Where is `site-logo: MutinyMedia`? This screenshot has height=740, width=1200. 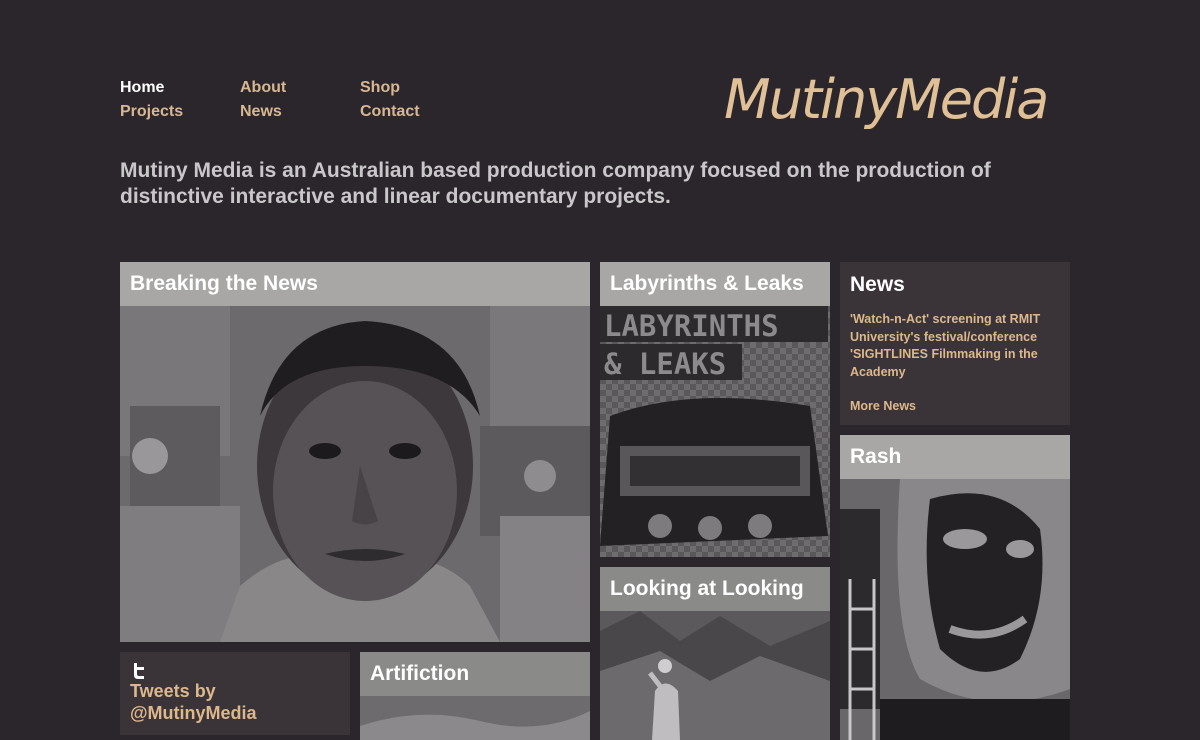 site-logo: MutinyMedia is located at coordinates (904, 104).